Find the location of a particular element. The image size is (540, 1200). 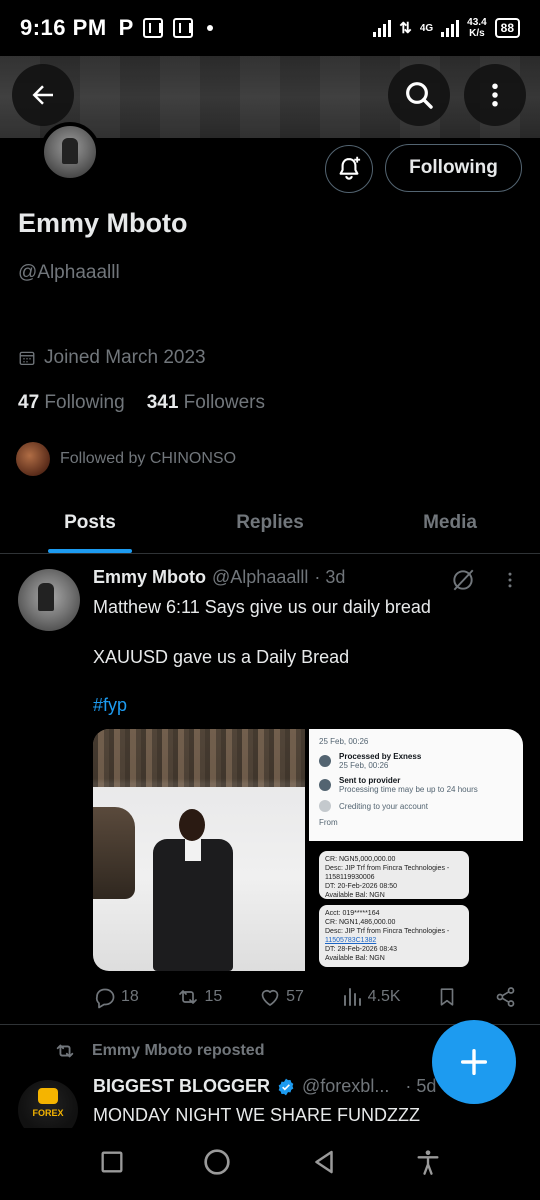

tab-posts: Posts is located at coordinates (90, 522).